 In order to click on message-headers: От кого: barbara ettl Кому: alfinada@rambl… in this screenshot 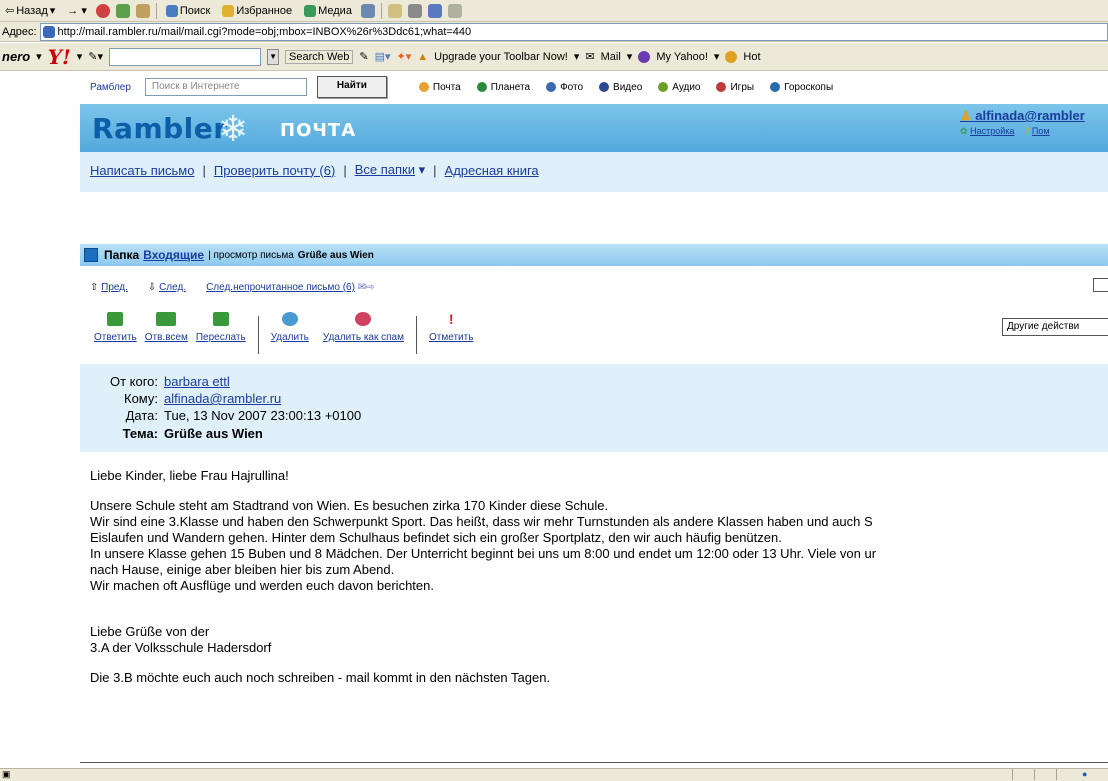, I will do `click(594, 408)`.